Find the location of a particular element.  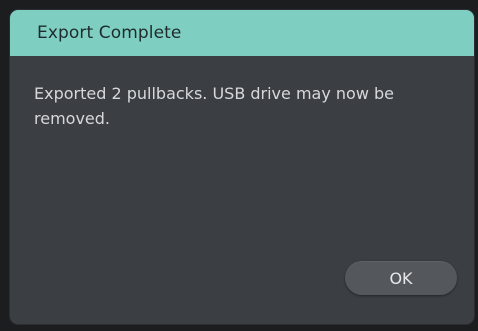

dialog-header: Export Complete is located at coordinates (242, 33).